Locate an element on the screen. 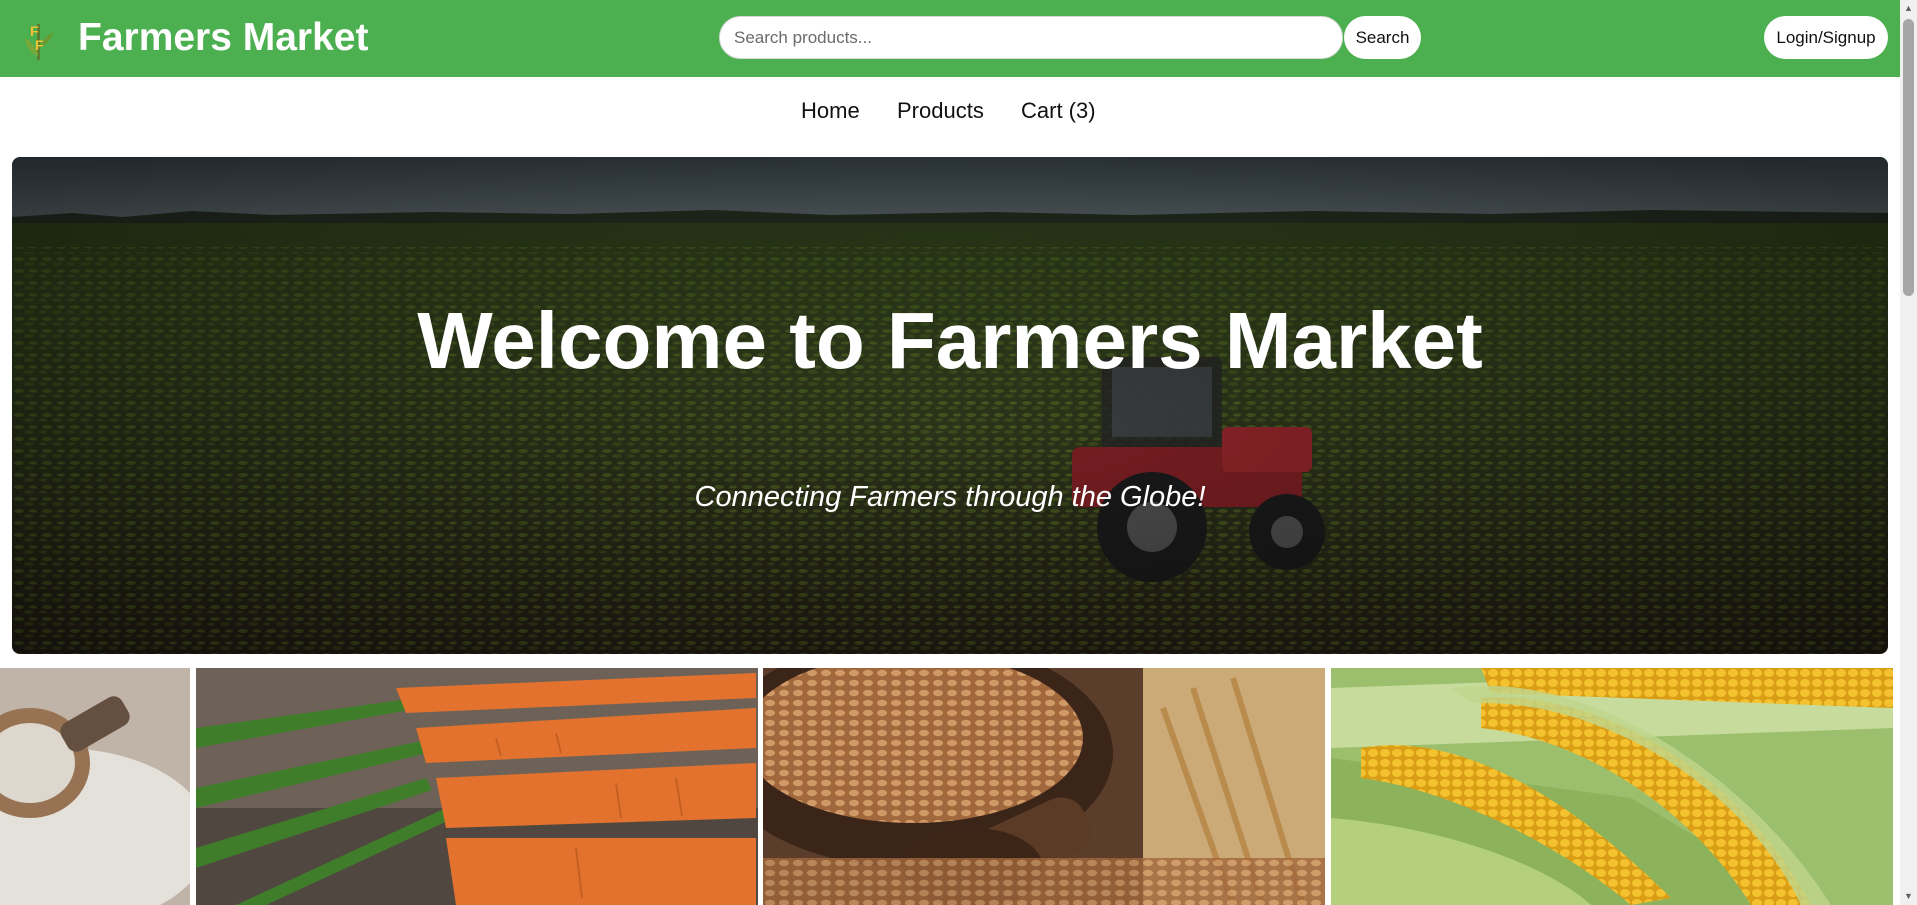 The height and width of the screenshot is (905, 1917). flour-with-scoop-photo is located at coordinates (95, 786).